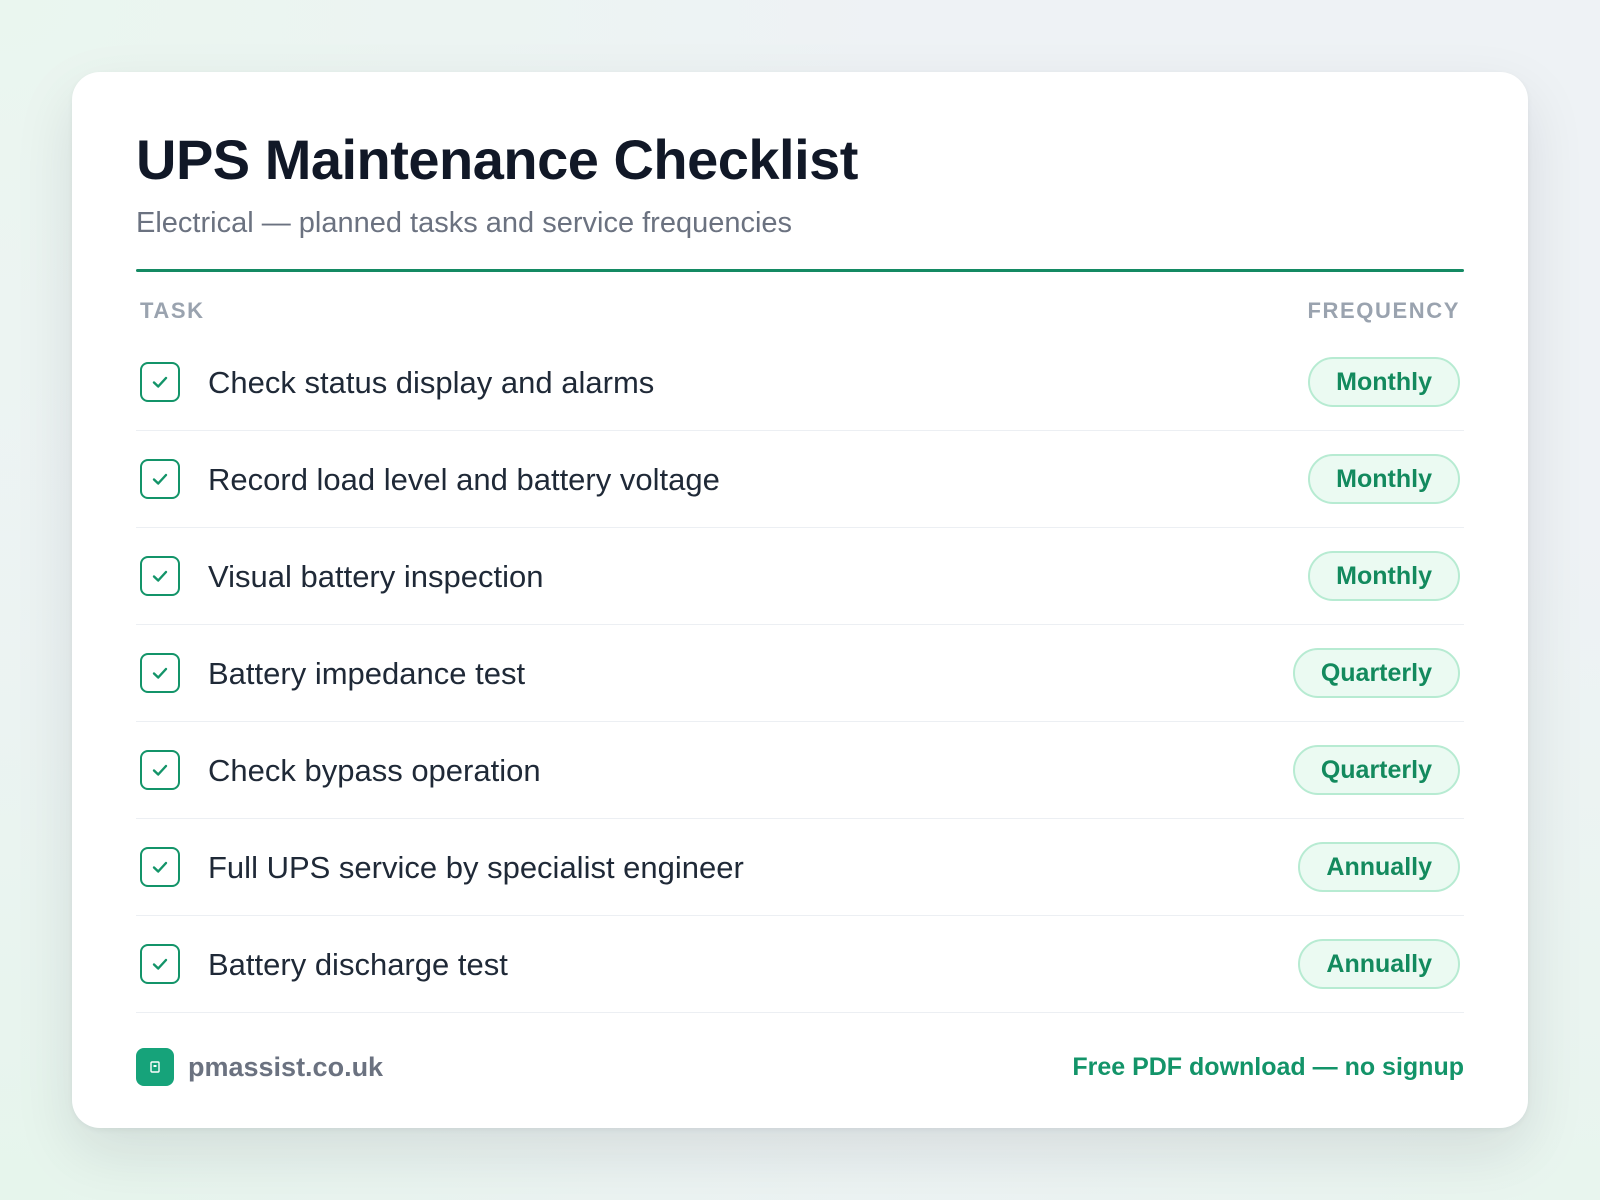 The image size is (1600, 1200). What do you see at coordinates (800, 383) in the screenshot?
I see `table-row: Check status display and alarms Monthly` at bounding box center [800, 383].